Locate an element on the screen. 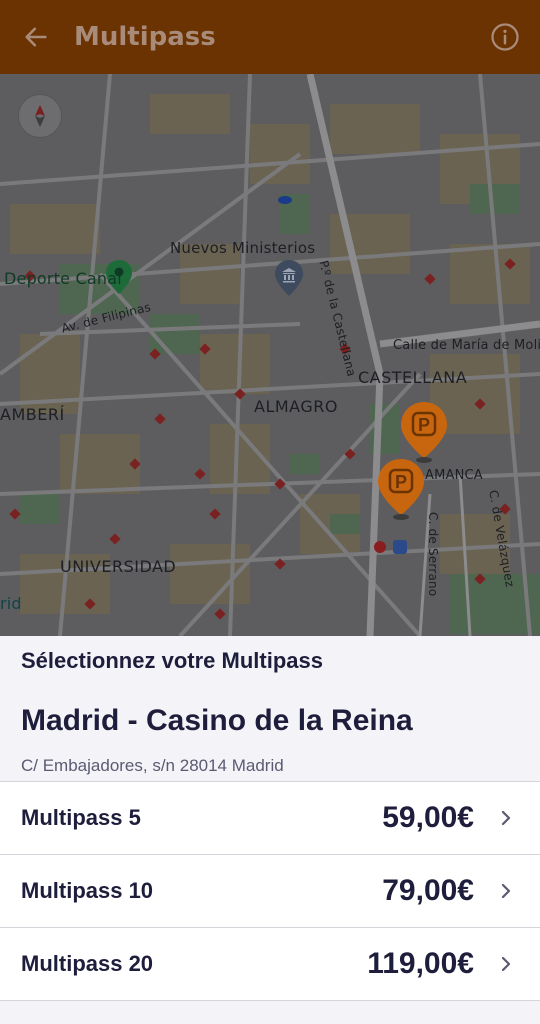  map-label-almagro: ALMAGRO is located at coordinates (296, 406).